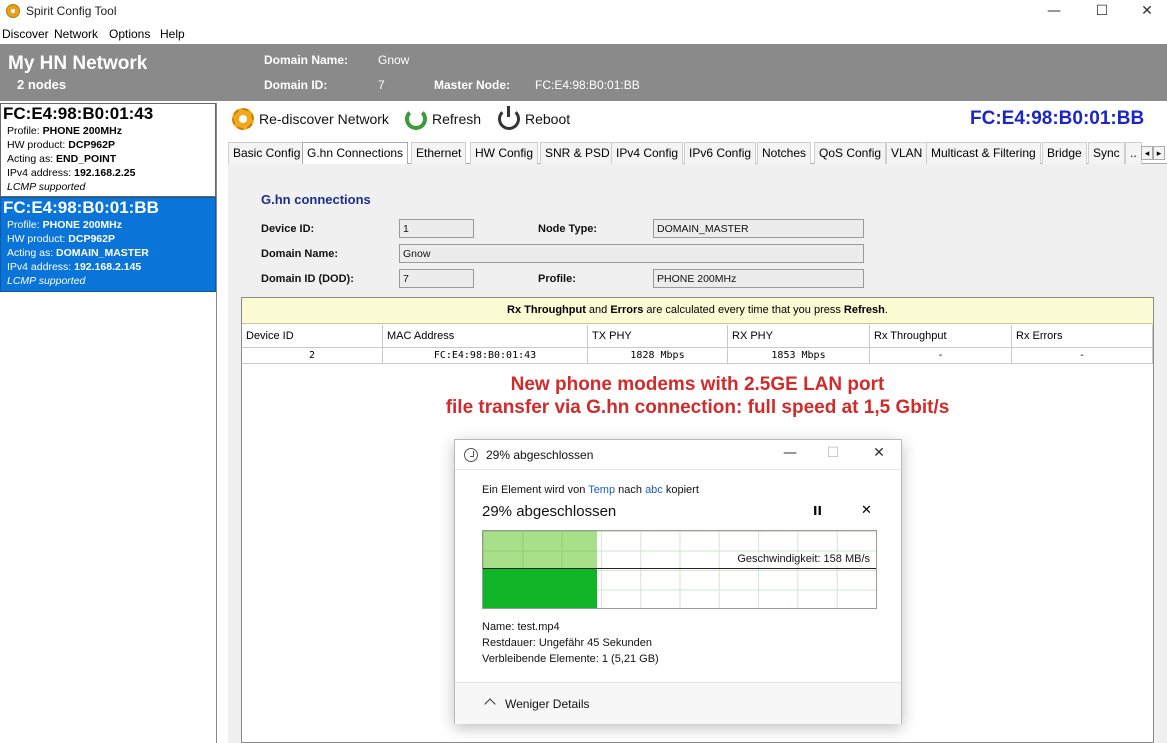 This screenshot has height=743, width=1167. I want to click on tab-ethernet: Ethernet, so click(439, 153).